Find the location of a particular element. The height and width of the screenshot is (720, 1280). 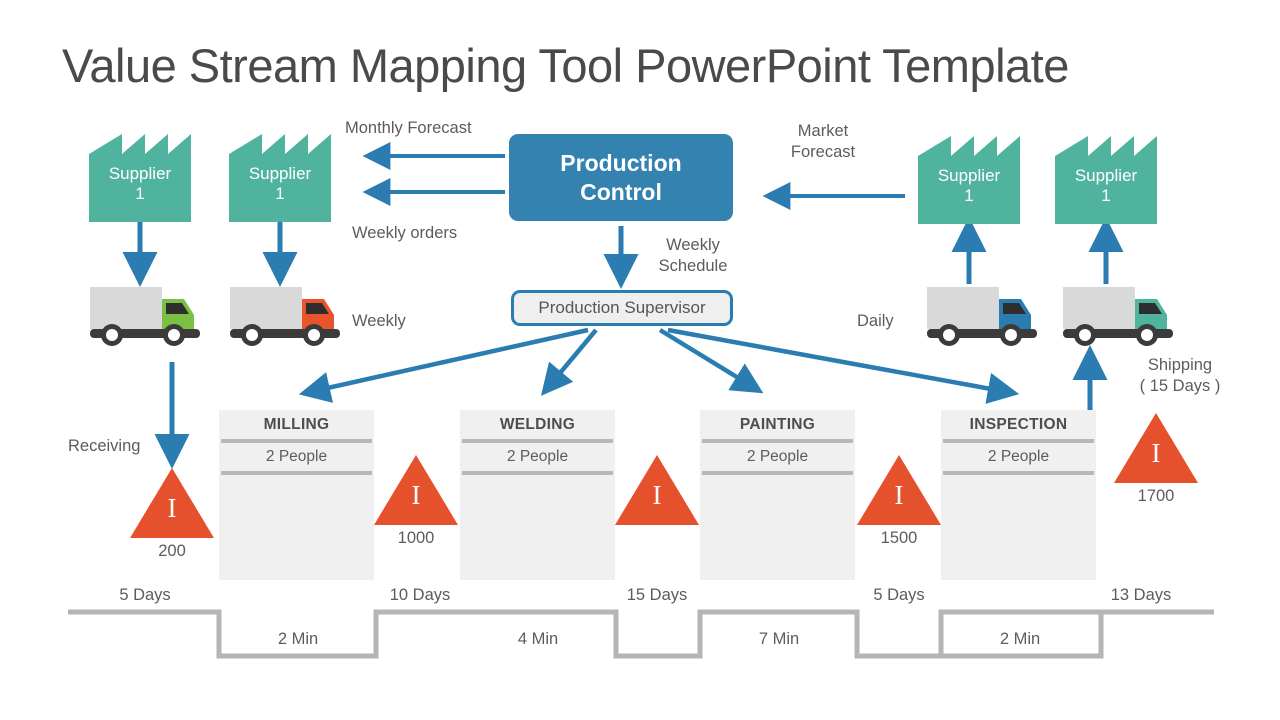

inventory-value: 1500 is located at coordinates (899, 538).